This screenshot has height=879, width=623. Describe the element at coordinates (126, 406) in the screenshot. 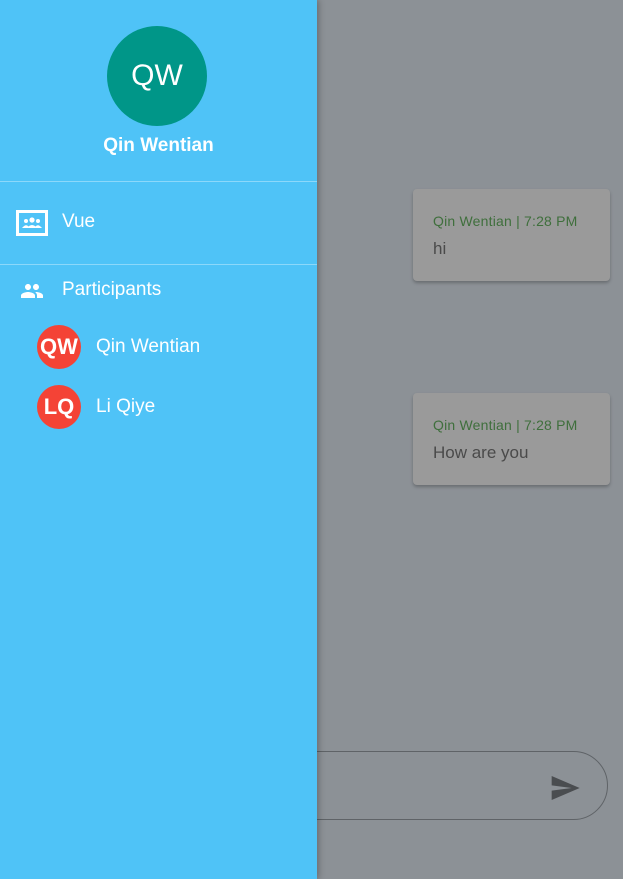

I see `participant-name: Li Qiye` at that location.